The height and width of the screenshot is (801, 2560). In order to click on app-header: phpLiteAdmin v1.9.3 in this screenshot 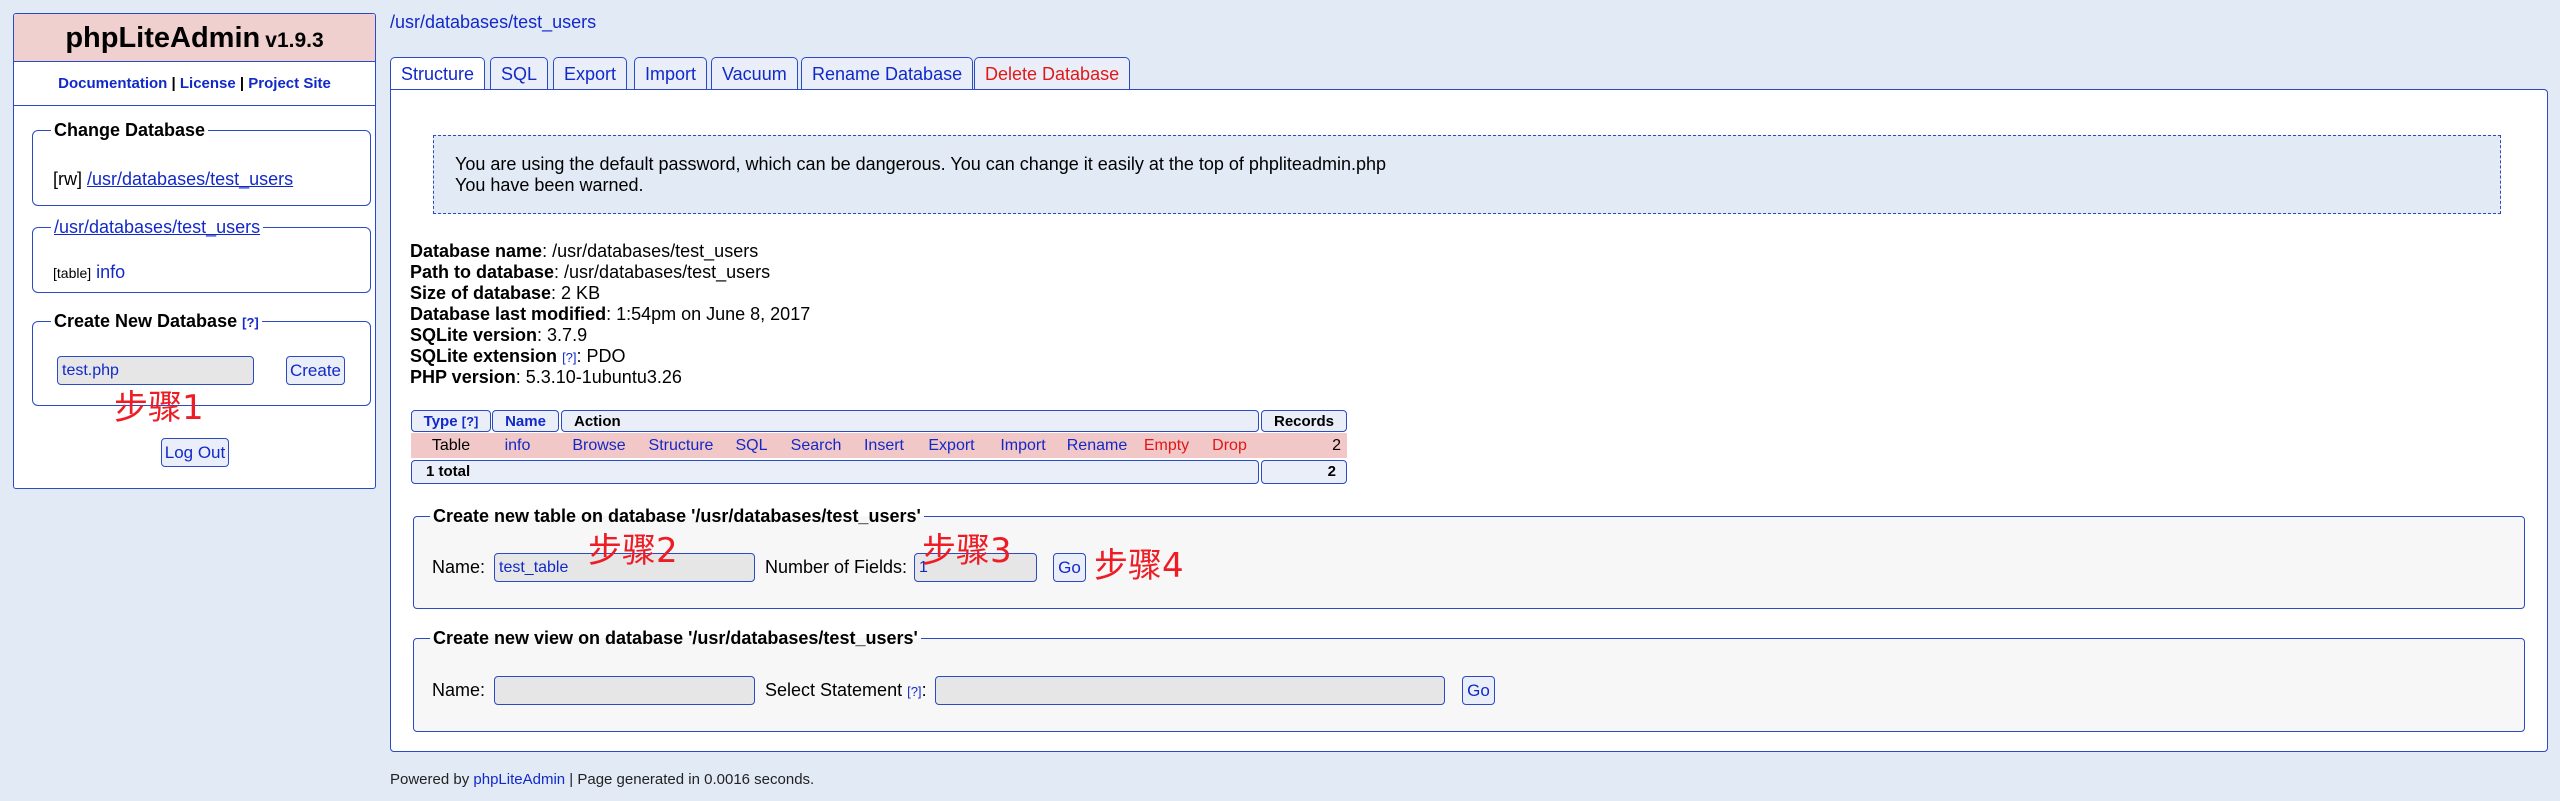, I will do `click(194, 38)`.